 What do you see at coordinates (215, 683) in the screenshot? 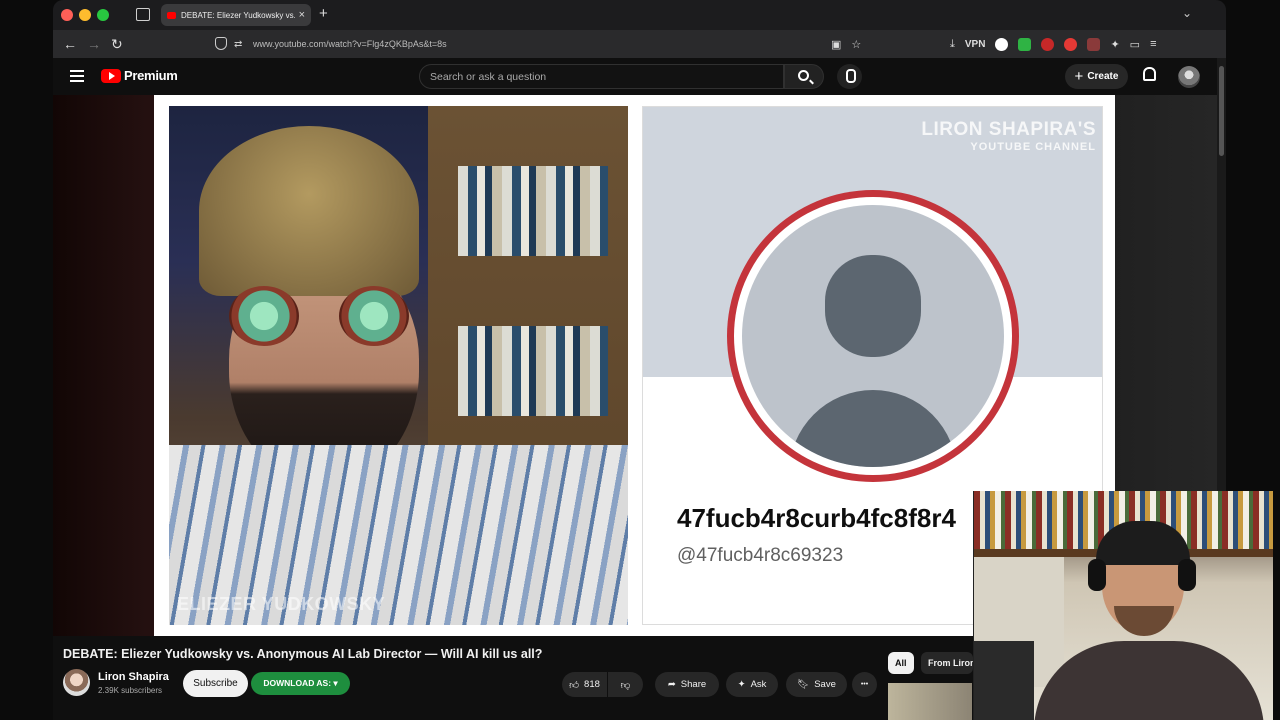
I see `subscribe-button: Subscribe` at bounding box center [215, 683].